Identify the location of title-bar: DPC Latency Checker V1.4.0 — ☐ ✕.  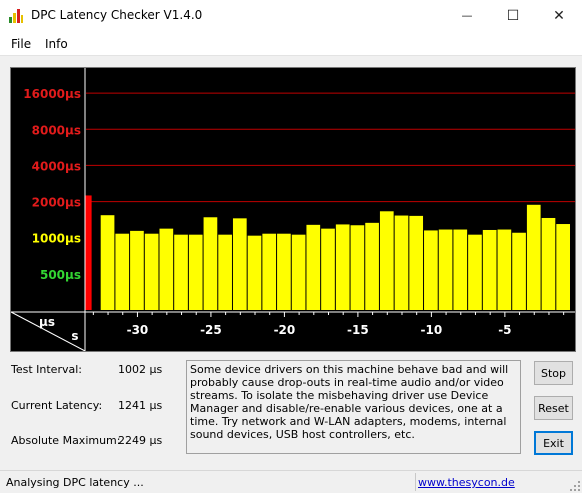
(291, 15).